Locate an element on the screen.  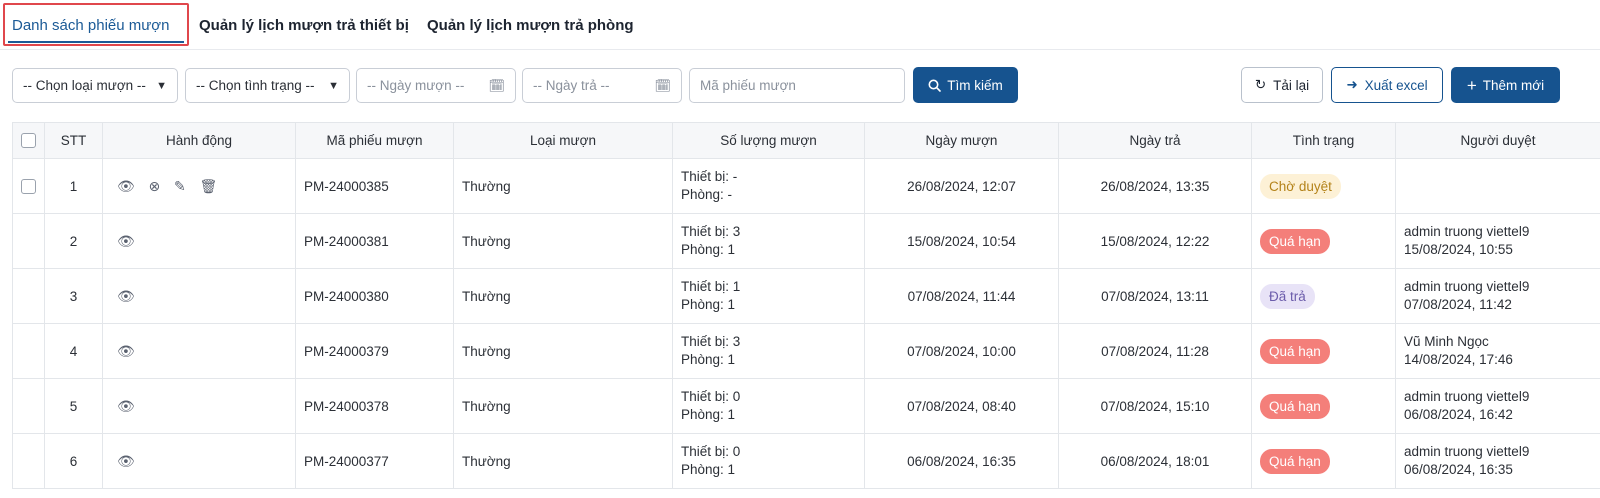
row-approver: admin truong viettel9 15/08/2024, 10:55 is located at coordinates (1497, 241).